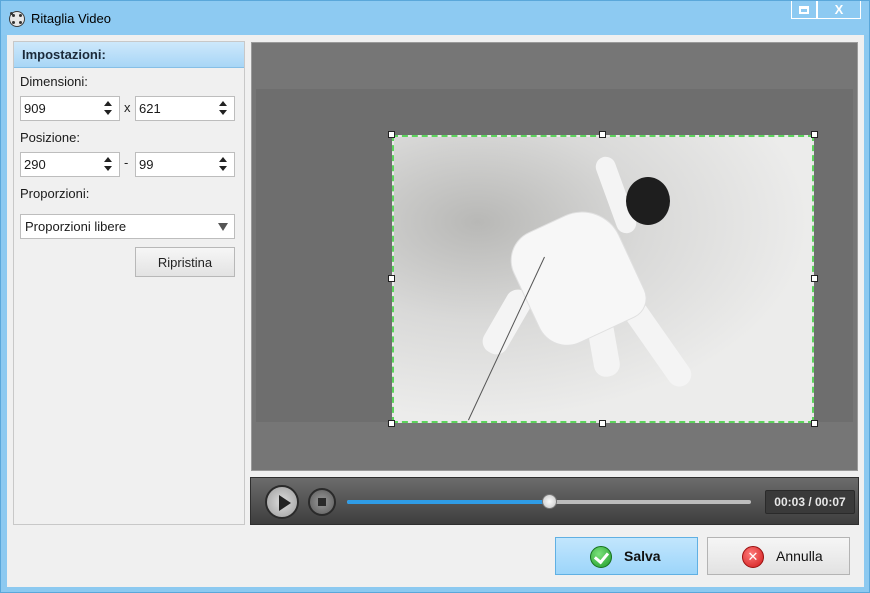 This screenshot has width=870, height=593. What do you see at coordinates (35, 108) in the screenshot?
I see `width-value: 909` at bounding box center [35, 108].